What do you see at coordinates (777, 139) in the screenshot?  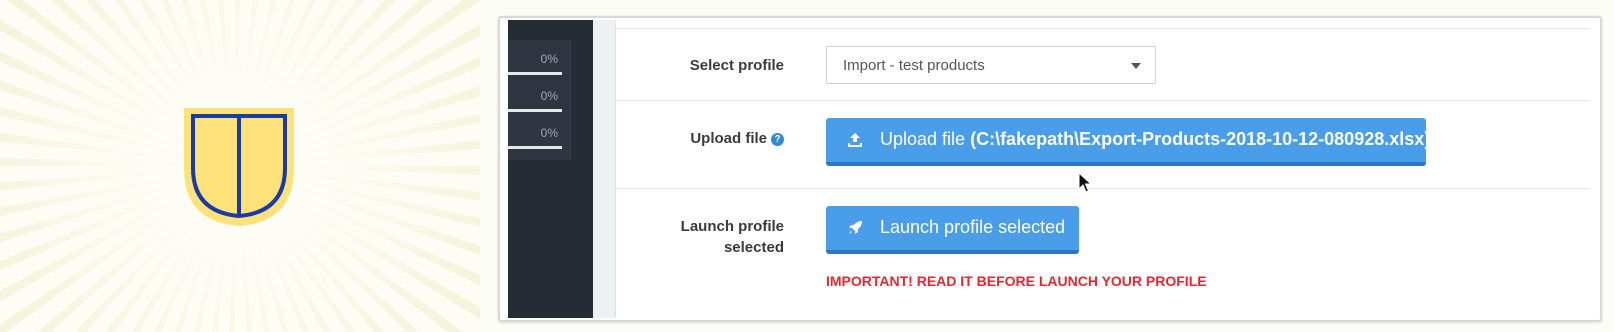 I see `help-icon: ?` at bounding box center [777, 139].